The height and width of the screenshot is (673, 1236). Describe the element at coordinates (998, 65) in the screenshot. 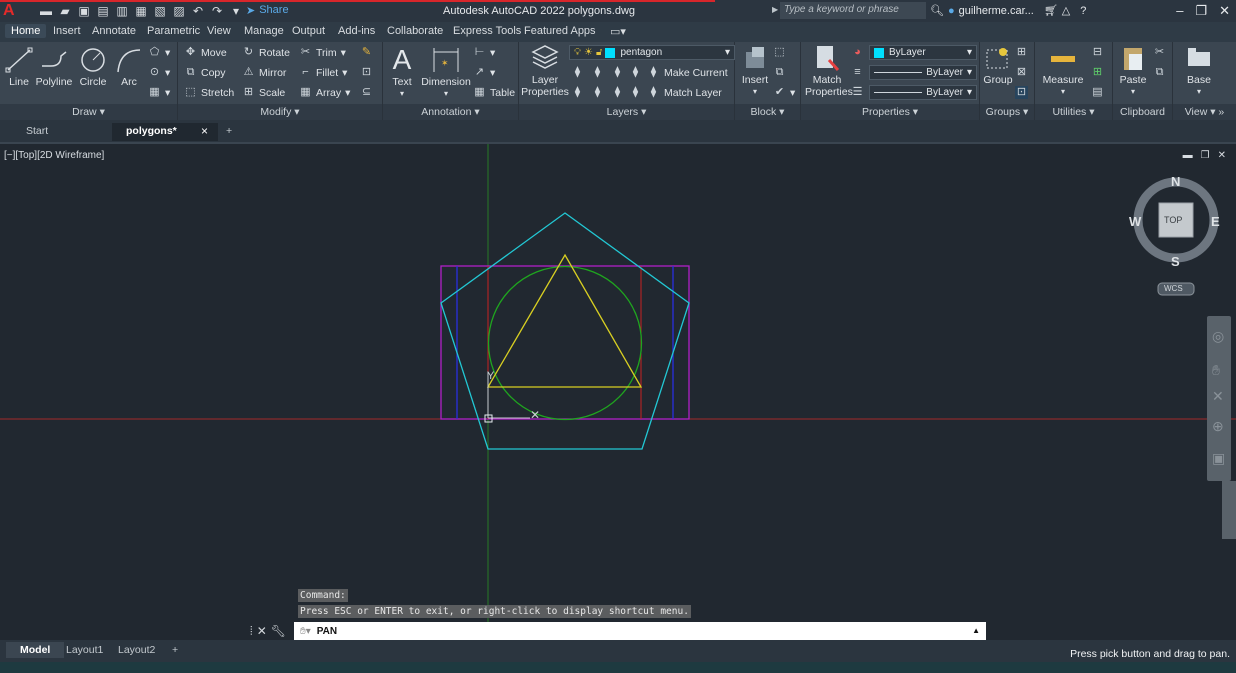

I see `group-button: Group` at that location.